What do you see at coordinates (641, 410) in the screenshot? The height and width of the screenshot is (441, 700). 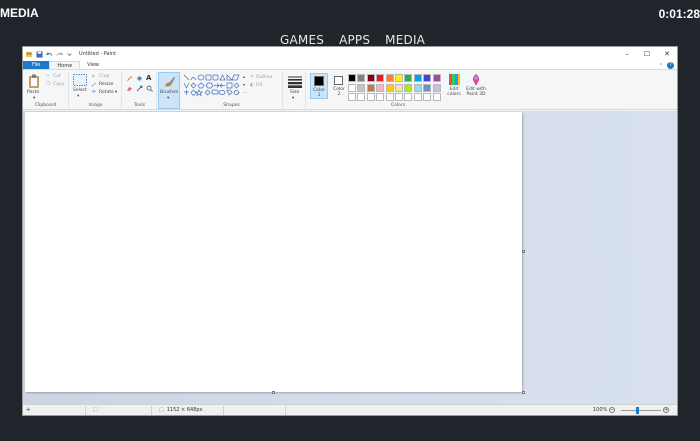 I see `zoom-slider-track` at bounding box center [641, 410].